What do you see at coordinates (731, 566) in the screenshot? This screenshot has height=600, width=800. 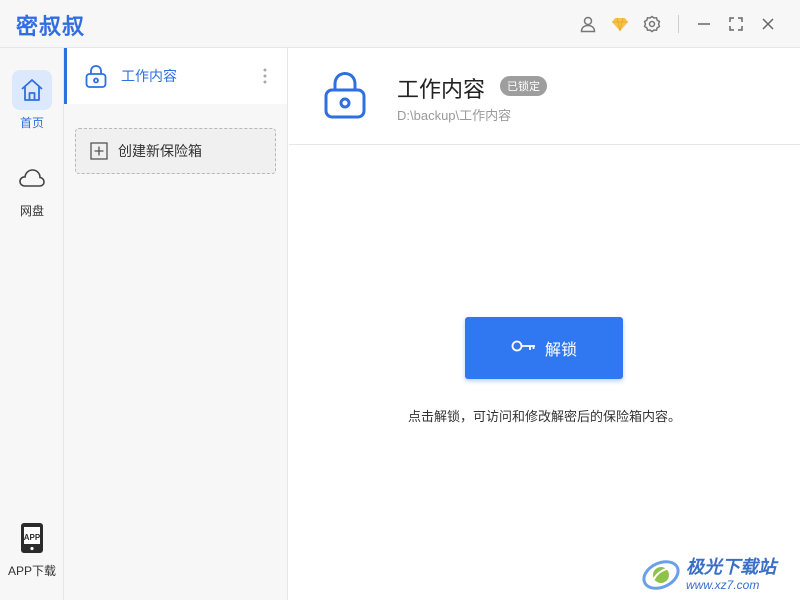 I see `watermark-name: 极光下载站` at bounding box center [731, 566].